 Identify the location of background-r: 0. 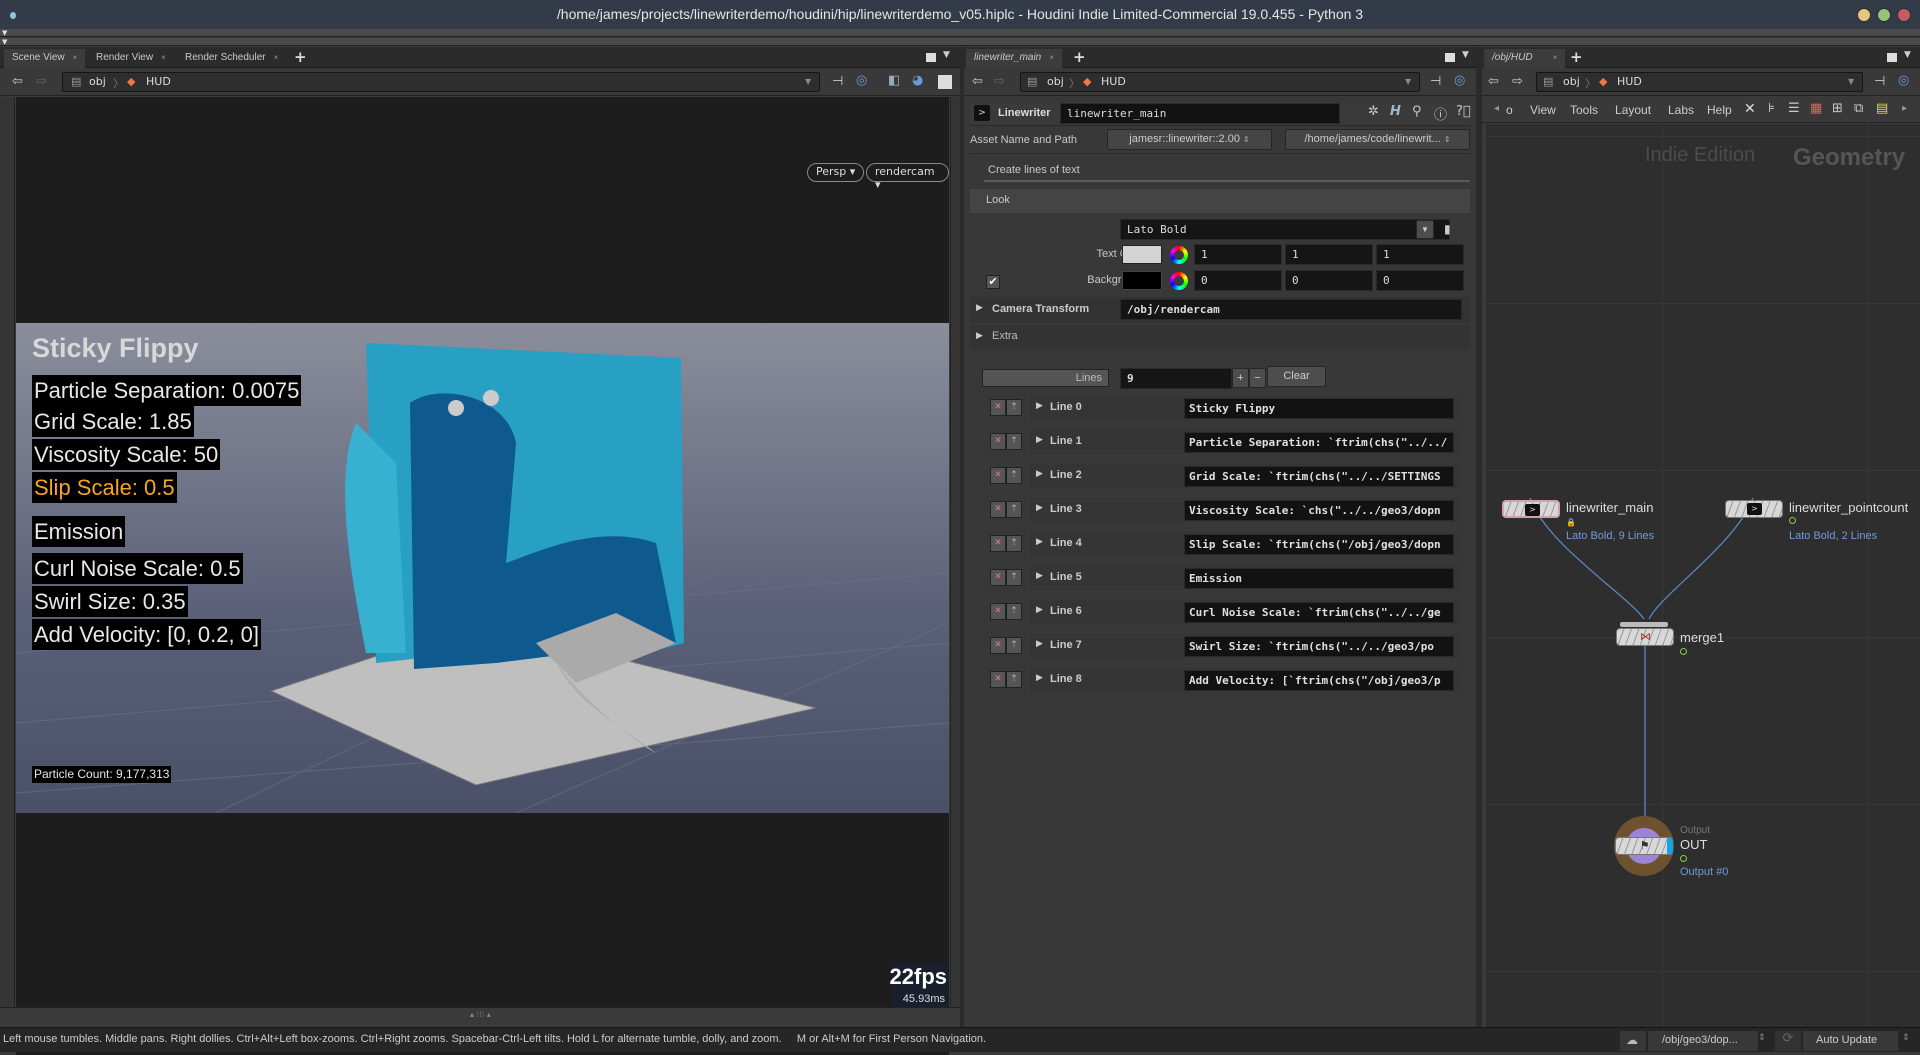
(1238, 280).